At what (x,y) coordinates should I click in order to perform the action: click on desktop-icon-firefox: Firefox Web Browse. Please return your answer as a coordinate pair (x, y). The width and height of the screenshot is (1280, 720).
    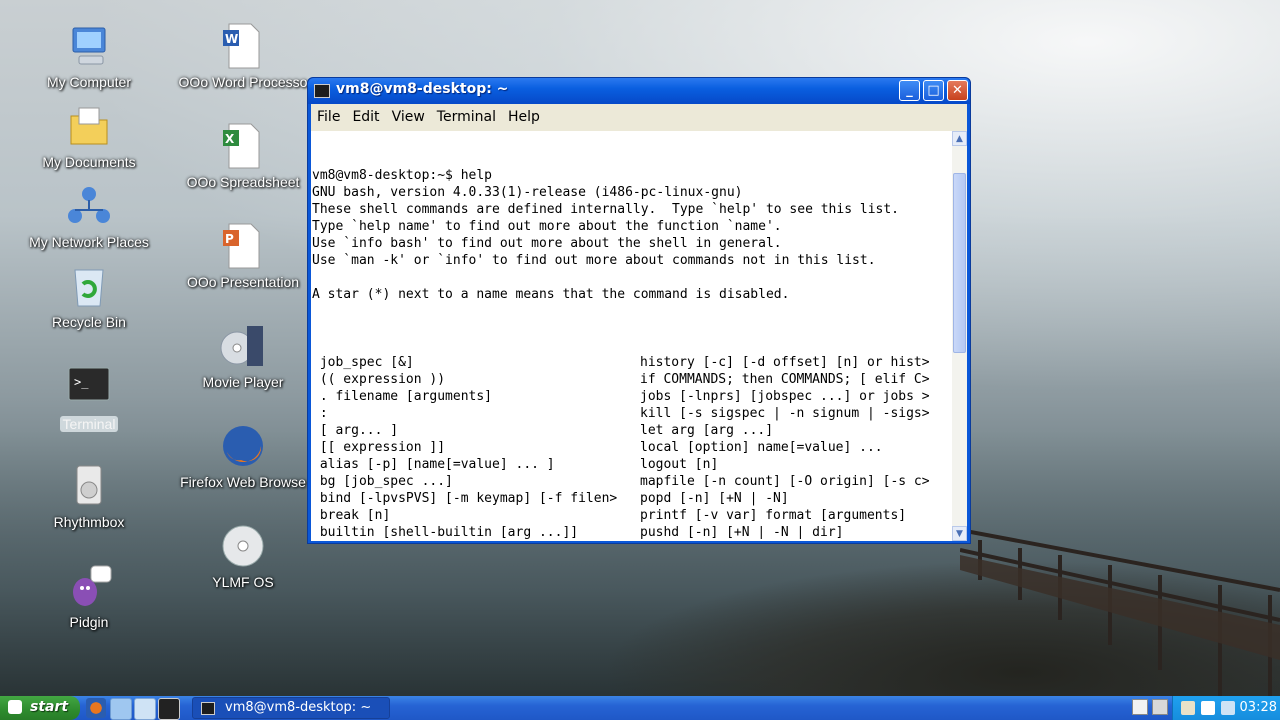
    Looking at the image, I should click on (243, 456).